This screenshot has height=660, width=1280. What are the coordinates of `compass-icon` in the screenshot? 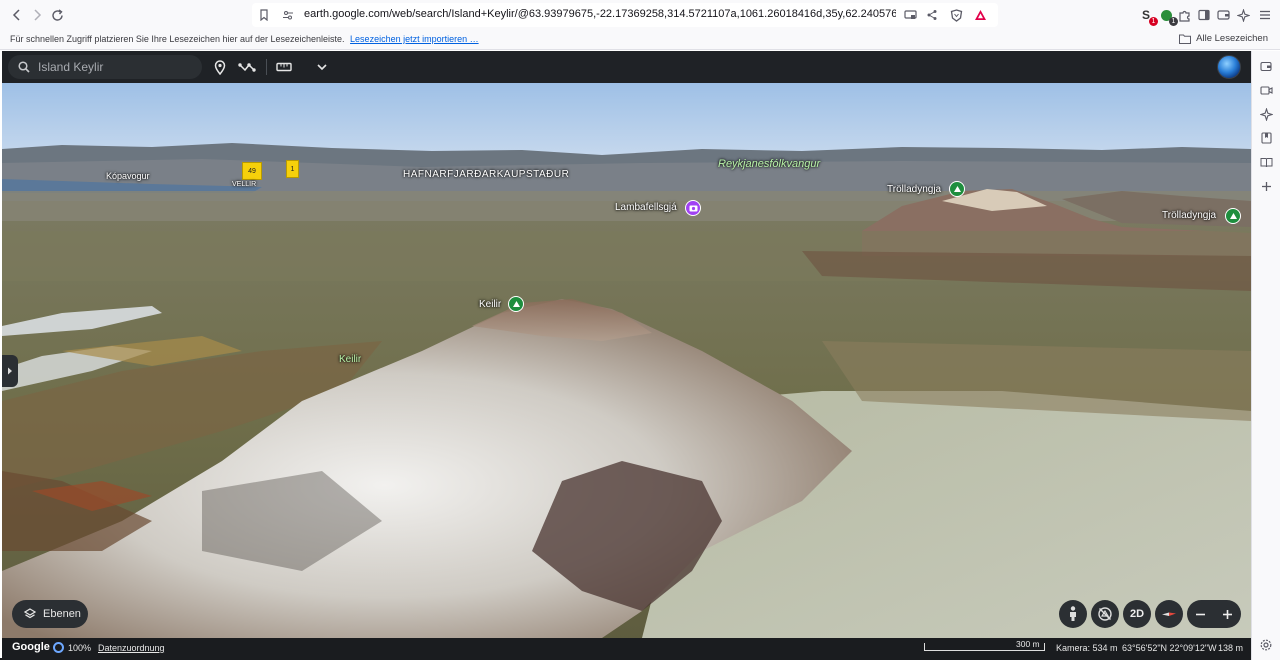 It's located at (1169, 614).